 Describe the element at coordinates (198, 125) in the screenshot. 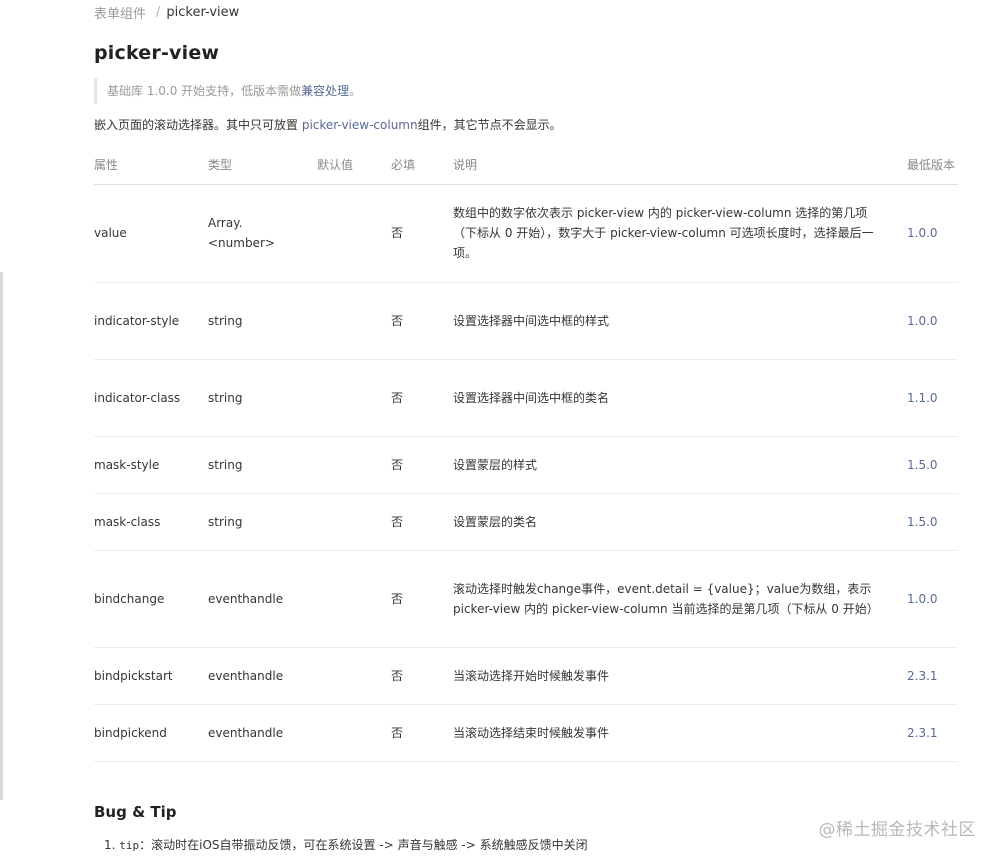

I see `description-before: 嵌入页面的滚动选择器。其中只可放置` at that location.